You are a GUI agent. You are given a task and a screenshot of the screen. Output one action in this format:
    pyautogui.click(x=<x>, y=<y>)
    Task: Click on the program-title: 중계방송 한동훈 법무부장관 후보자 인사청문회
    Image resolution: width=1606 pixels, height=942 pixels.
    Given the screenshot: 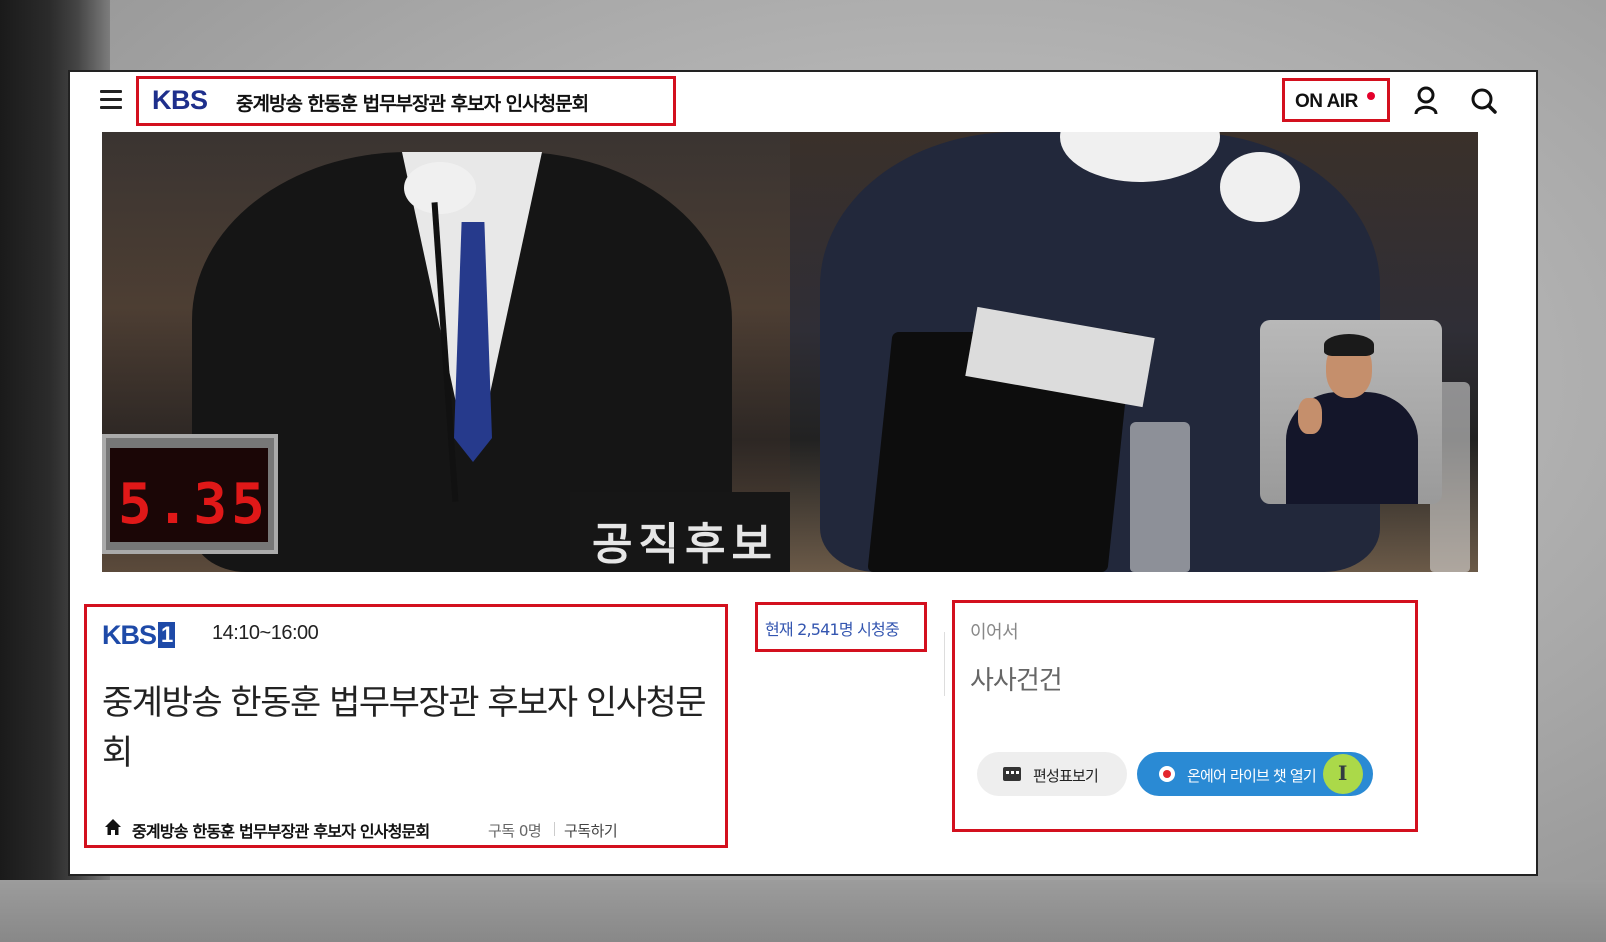 What is the action you would take?
    pyautogui.click(x=404, y=728)
    